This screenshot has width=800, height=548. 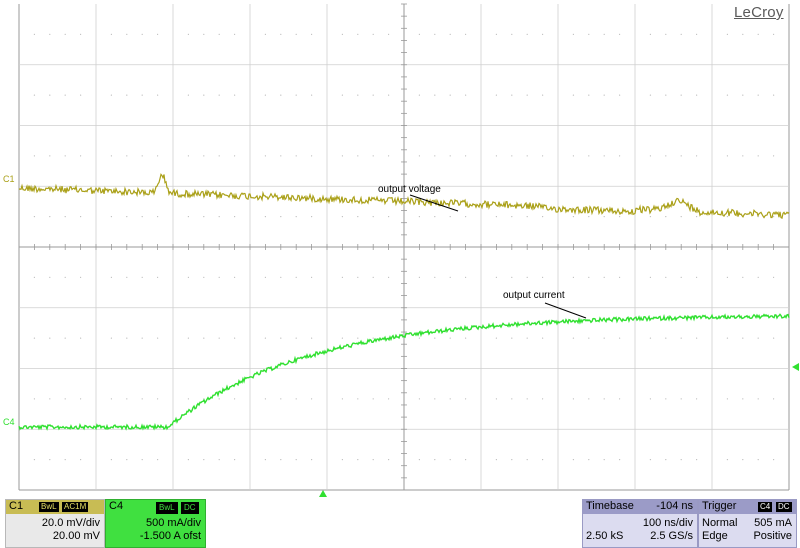 What do you see at coordinates (795, 367) in the screenshot?
I see `trigger-level-marker` at bounding box center [795, 367].